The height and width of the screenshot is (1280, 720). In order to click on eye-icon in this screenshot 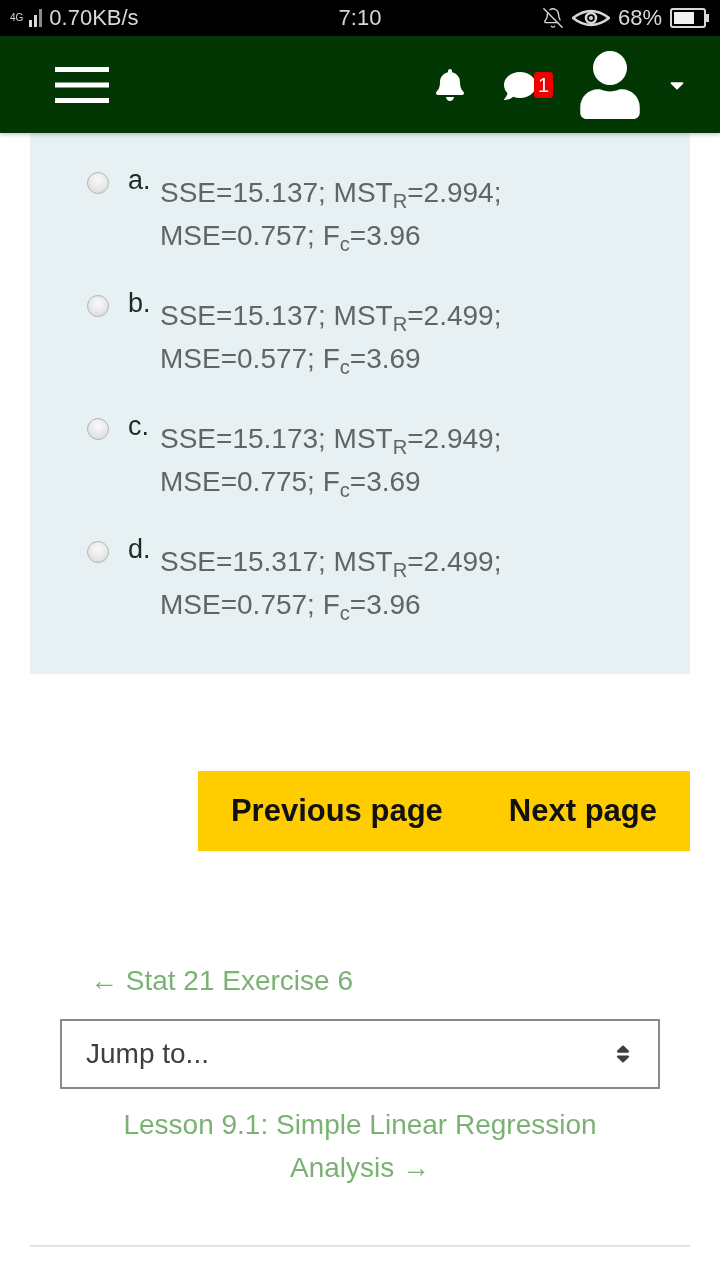, I will do `click(590, 18)`.